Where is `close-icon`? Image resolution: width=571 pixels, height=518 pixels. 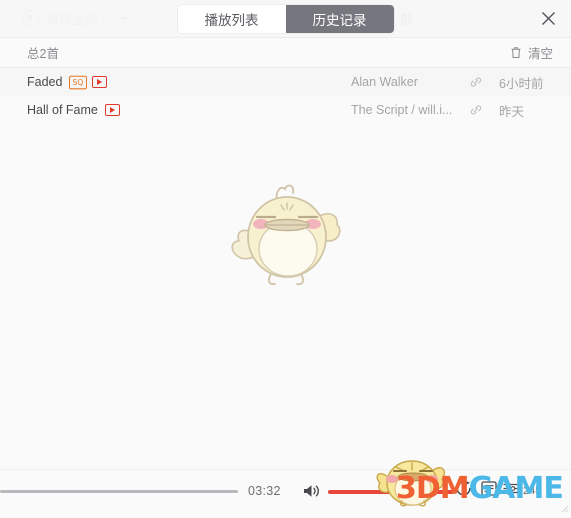 close-icon is located at coordinates (548, 18).